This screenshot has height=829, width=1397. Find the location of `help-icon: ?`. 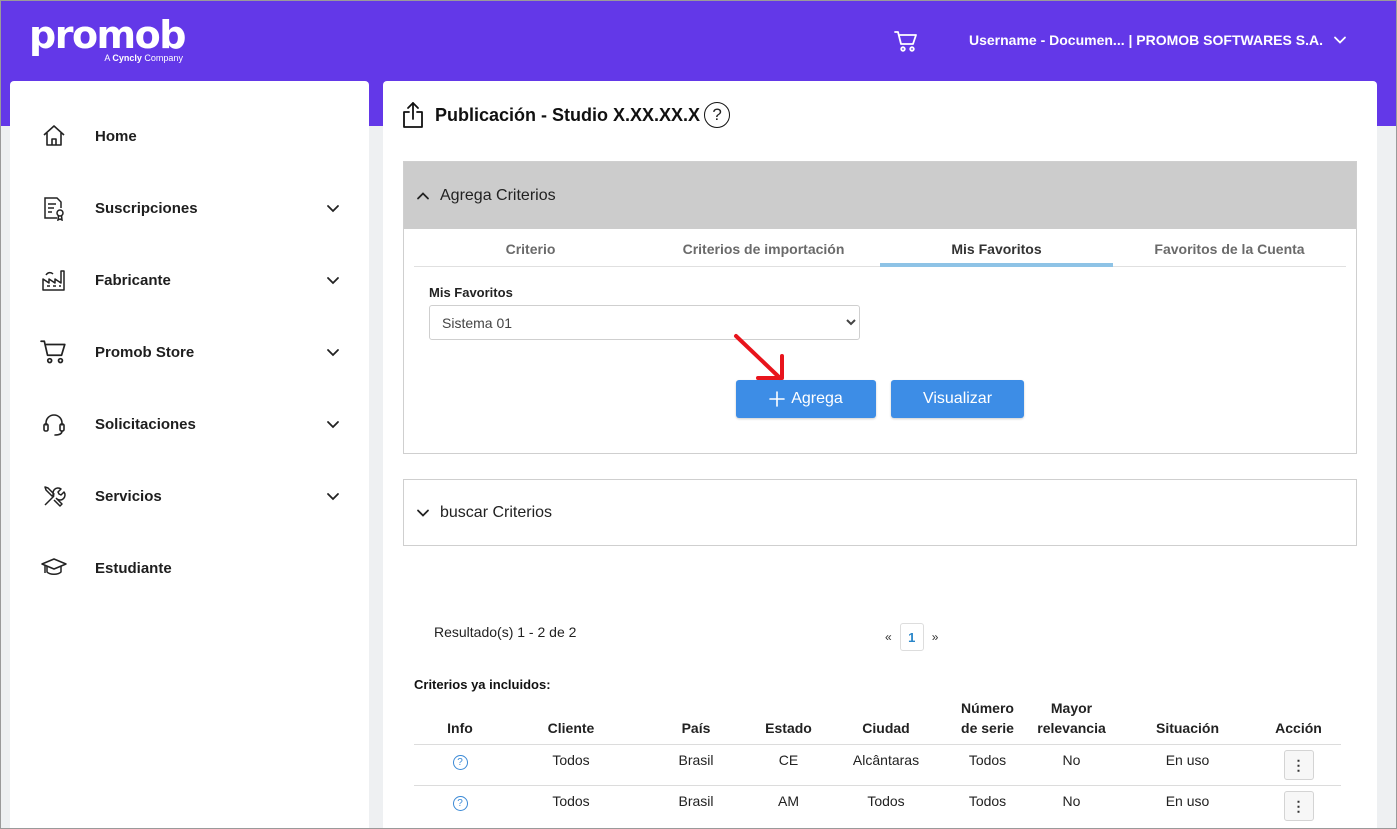

help-icon: ? is located at coordinates (717, 115).